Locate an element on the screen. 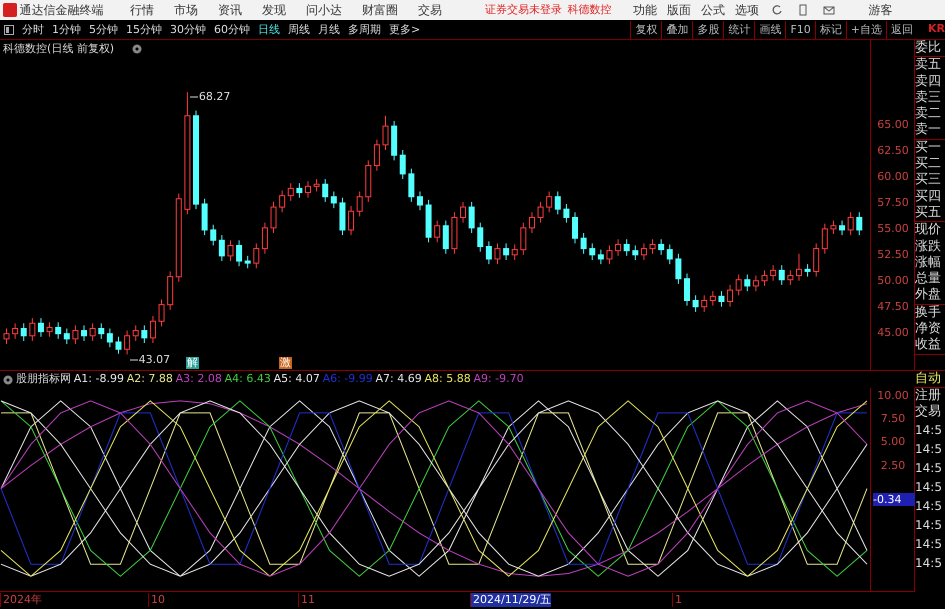  axis-label: 55.00 is located at coordinates (893, 228).